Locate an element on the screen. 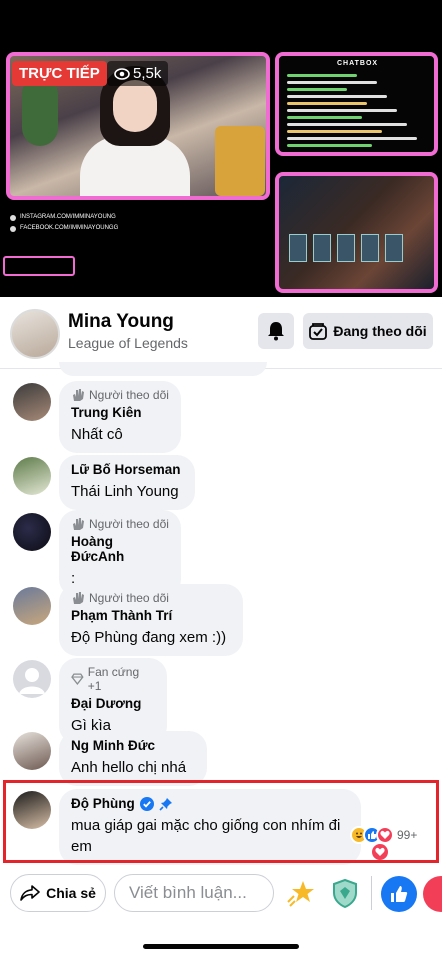 Image resolution: width=442 pixels, height=960 pixels. thumbs-up-icon is located at coordinates (399, 894).